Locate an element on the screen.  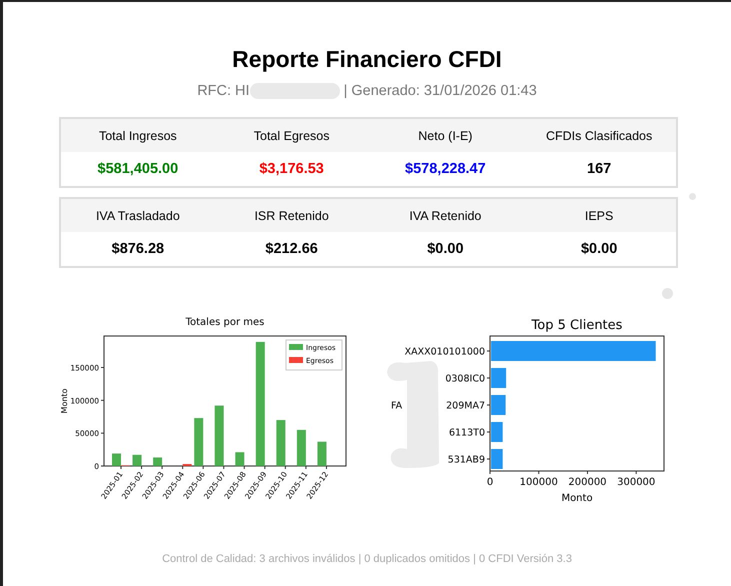
y-tick: 0308IC0 is located at coordinates (467, 379).